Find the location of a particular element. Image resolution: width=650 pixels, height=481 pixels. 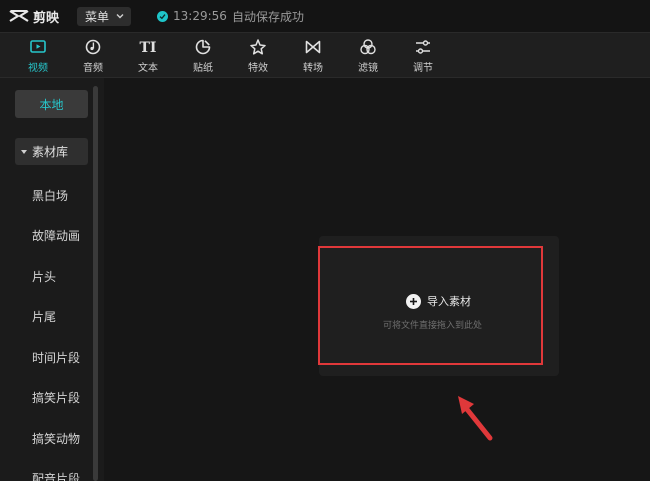

sticker-icon is located at coordinates (203, 47).